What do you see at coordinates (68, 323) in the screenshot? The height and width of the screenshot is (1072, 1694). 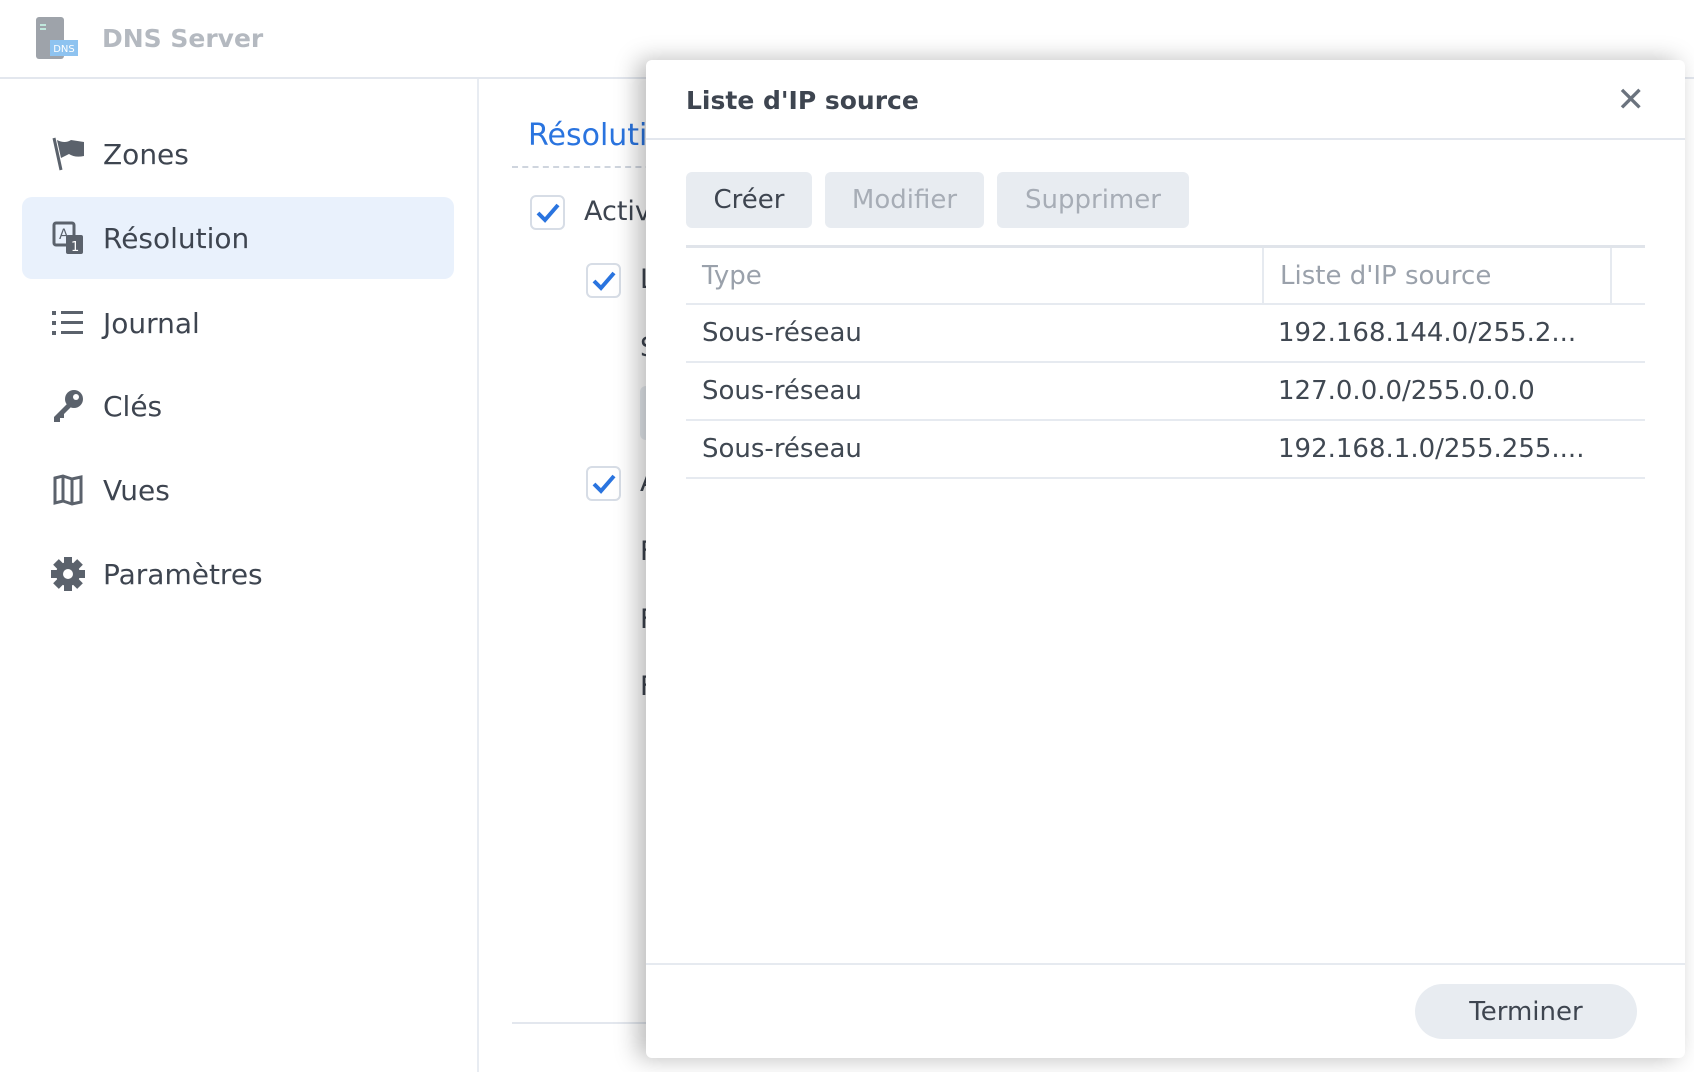 I see `list-icon` at bounding box center [68, 323].